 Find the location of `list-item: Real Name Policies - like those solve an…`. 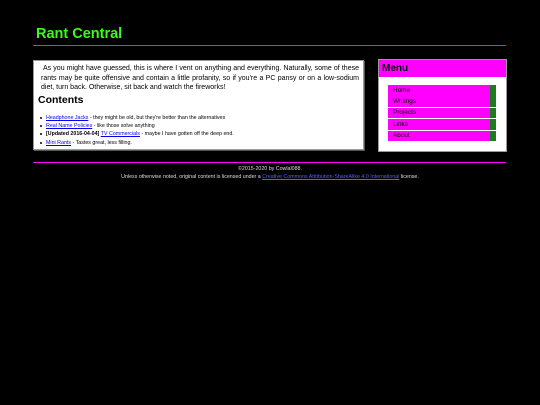

list-item: Real Name Policies - like those solve an… is located at coordinates (136, 126).